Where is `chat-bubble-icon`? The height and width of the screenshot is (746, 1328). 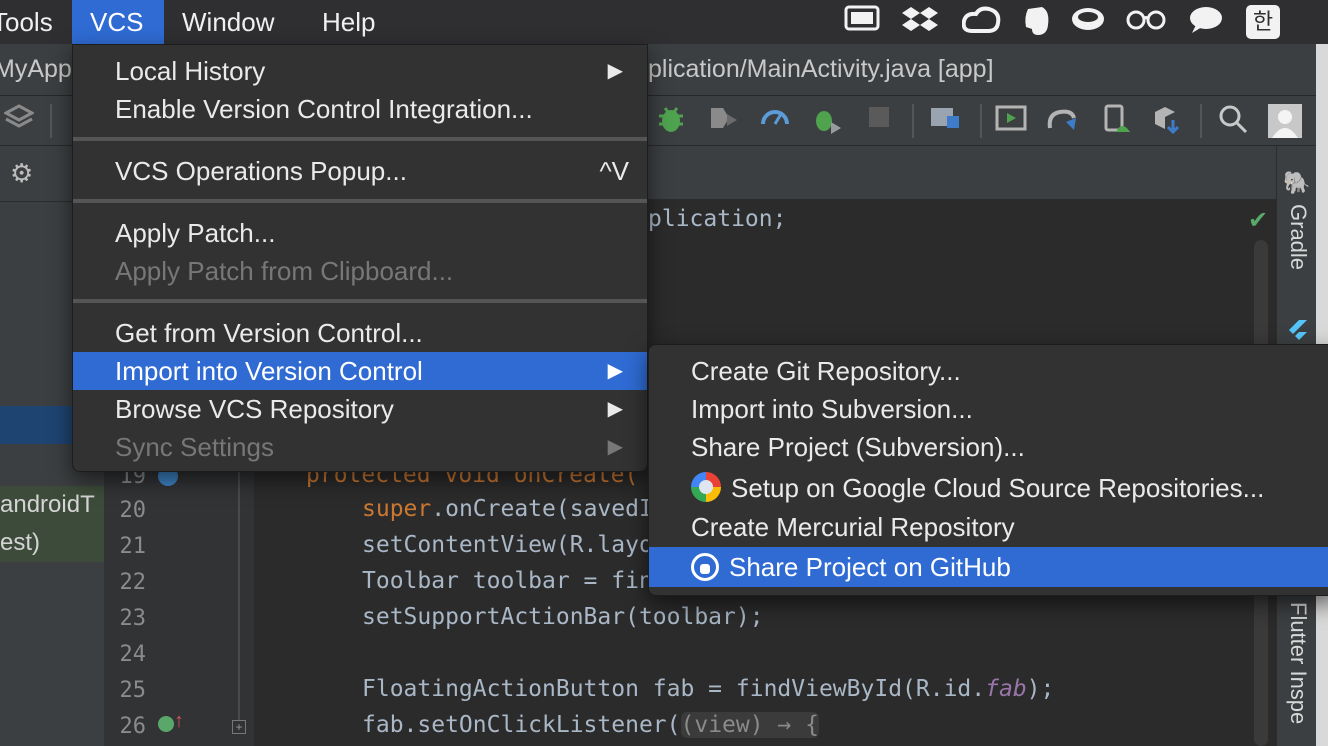
chat-bubble-icon is located at coordinates (1206, 22).